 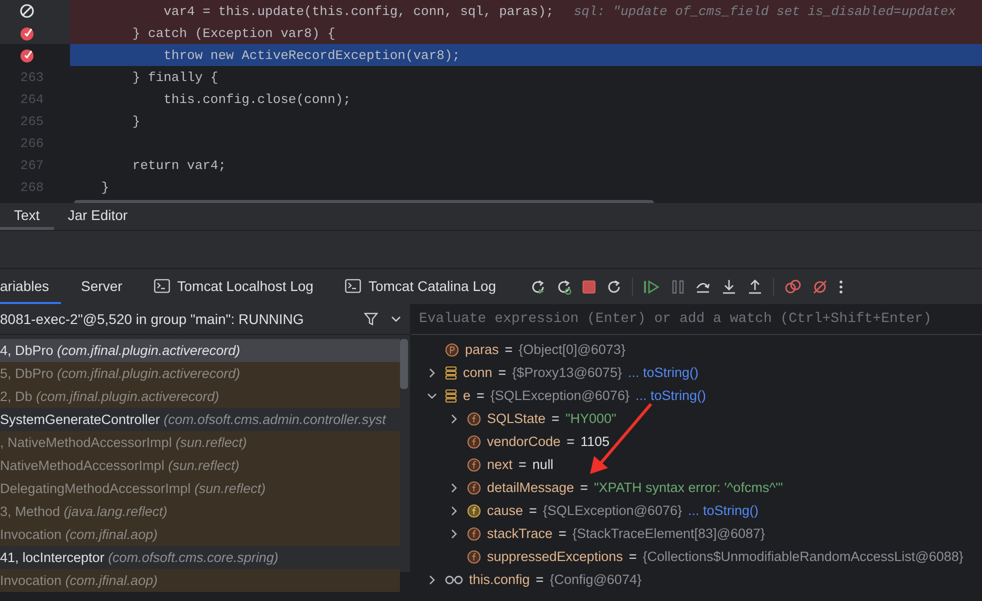 What do you see at coordinates (371, 319) in the screenshot?
I see `filter-icon` at bounding box center [371, 319].